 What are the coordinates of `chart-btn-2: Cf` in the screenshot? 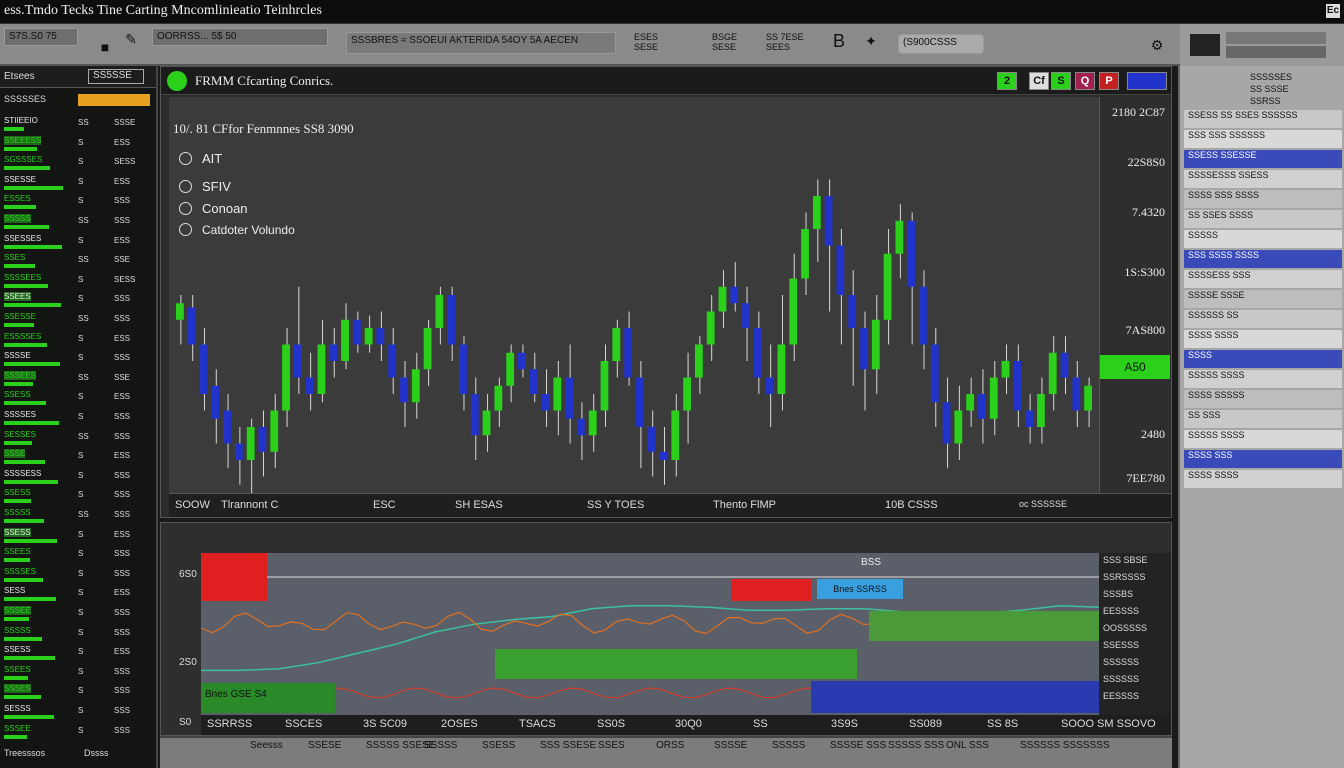 It's located at (1039, 81).